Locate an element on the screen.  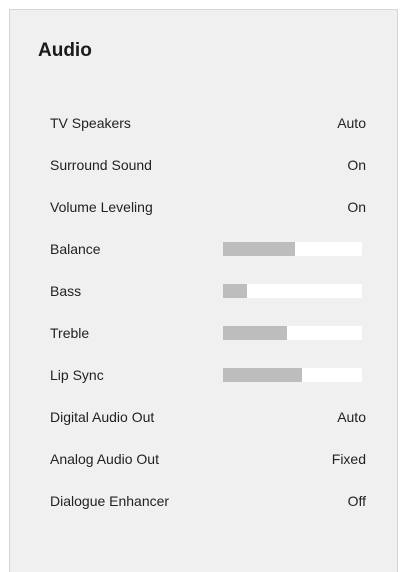
menu-item-label: Treble is located at coordinates (70, 333).